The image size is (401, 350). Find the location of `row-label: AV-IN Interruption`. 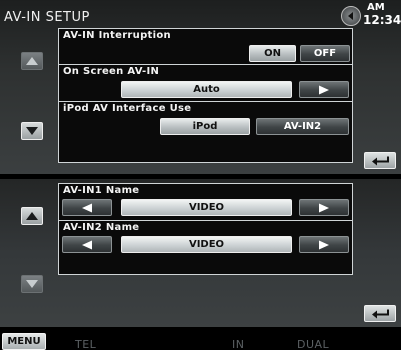

row-label: AV-IN Interruption is located at coordinates (117, 35).